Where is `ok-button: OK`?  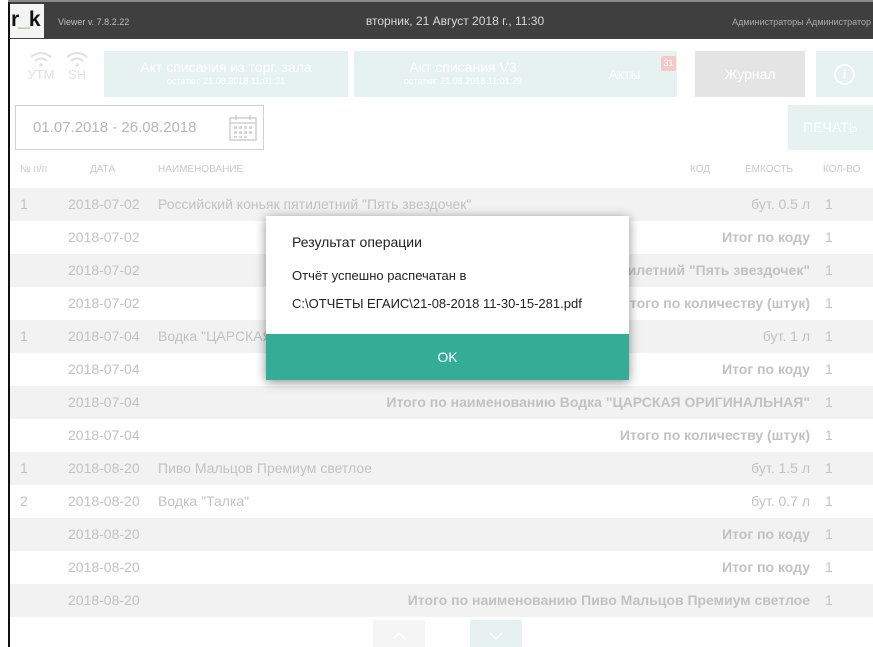
ok-button: OK is located at coordinates (447, 357).